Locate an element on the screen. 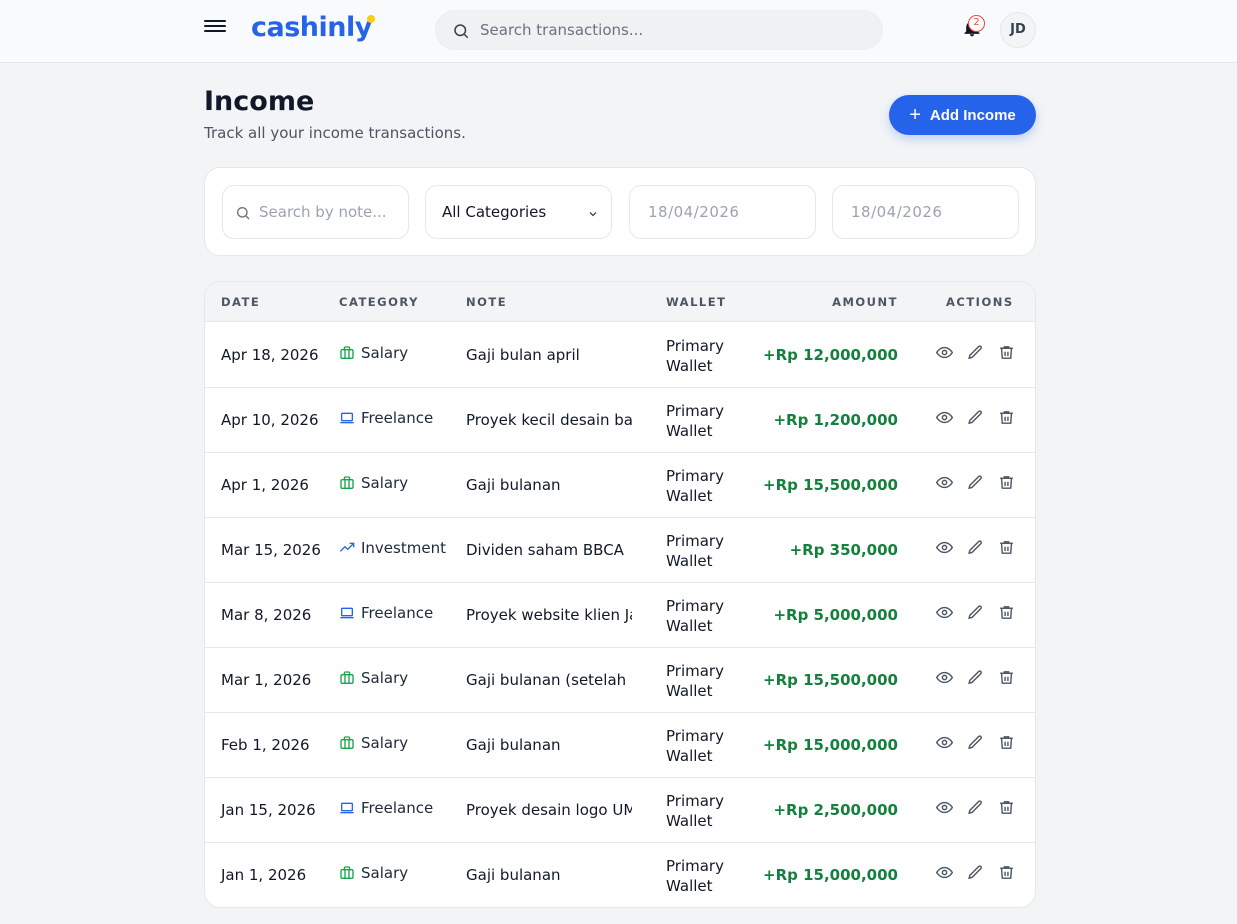 The width and height of the screenshot is (1237, 924). row-amount: +Rp 12,000,000 is located at coordinates (830, 355).